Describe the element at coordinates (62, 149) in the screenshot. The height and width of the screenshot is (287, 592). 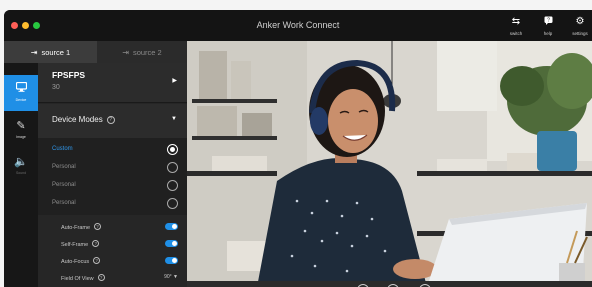
I see `mode-option-label: Custom` at that location.